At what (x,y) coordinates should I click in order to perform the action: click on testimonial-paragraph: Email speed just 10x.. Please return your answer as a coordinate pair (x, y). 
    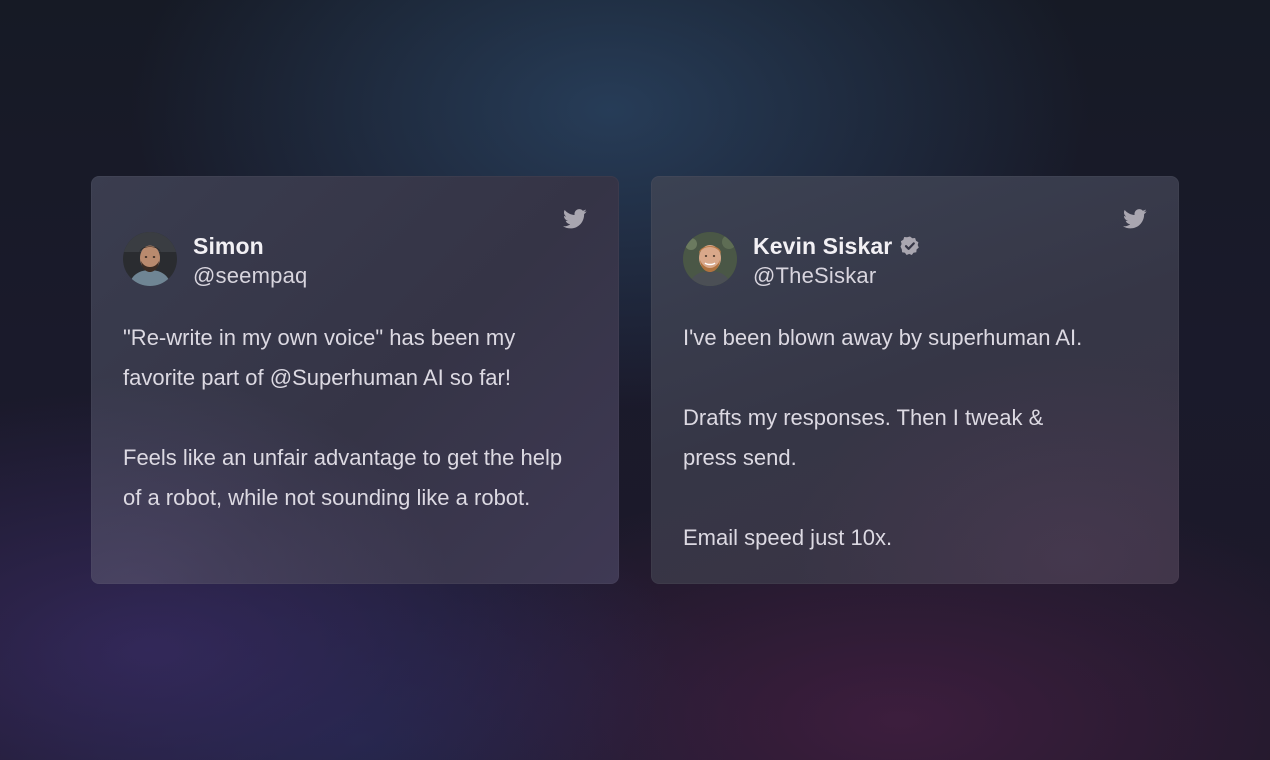
    Looking at the image, I should click on (788, 537).